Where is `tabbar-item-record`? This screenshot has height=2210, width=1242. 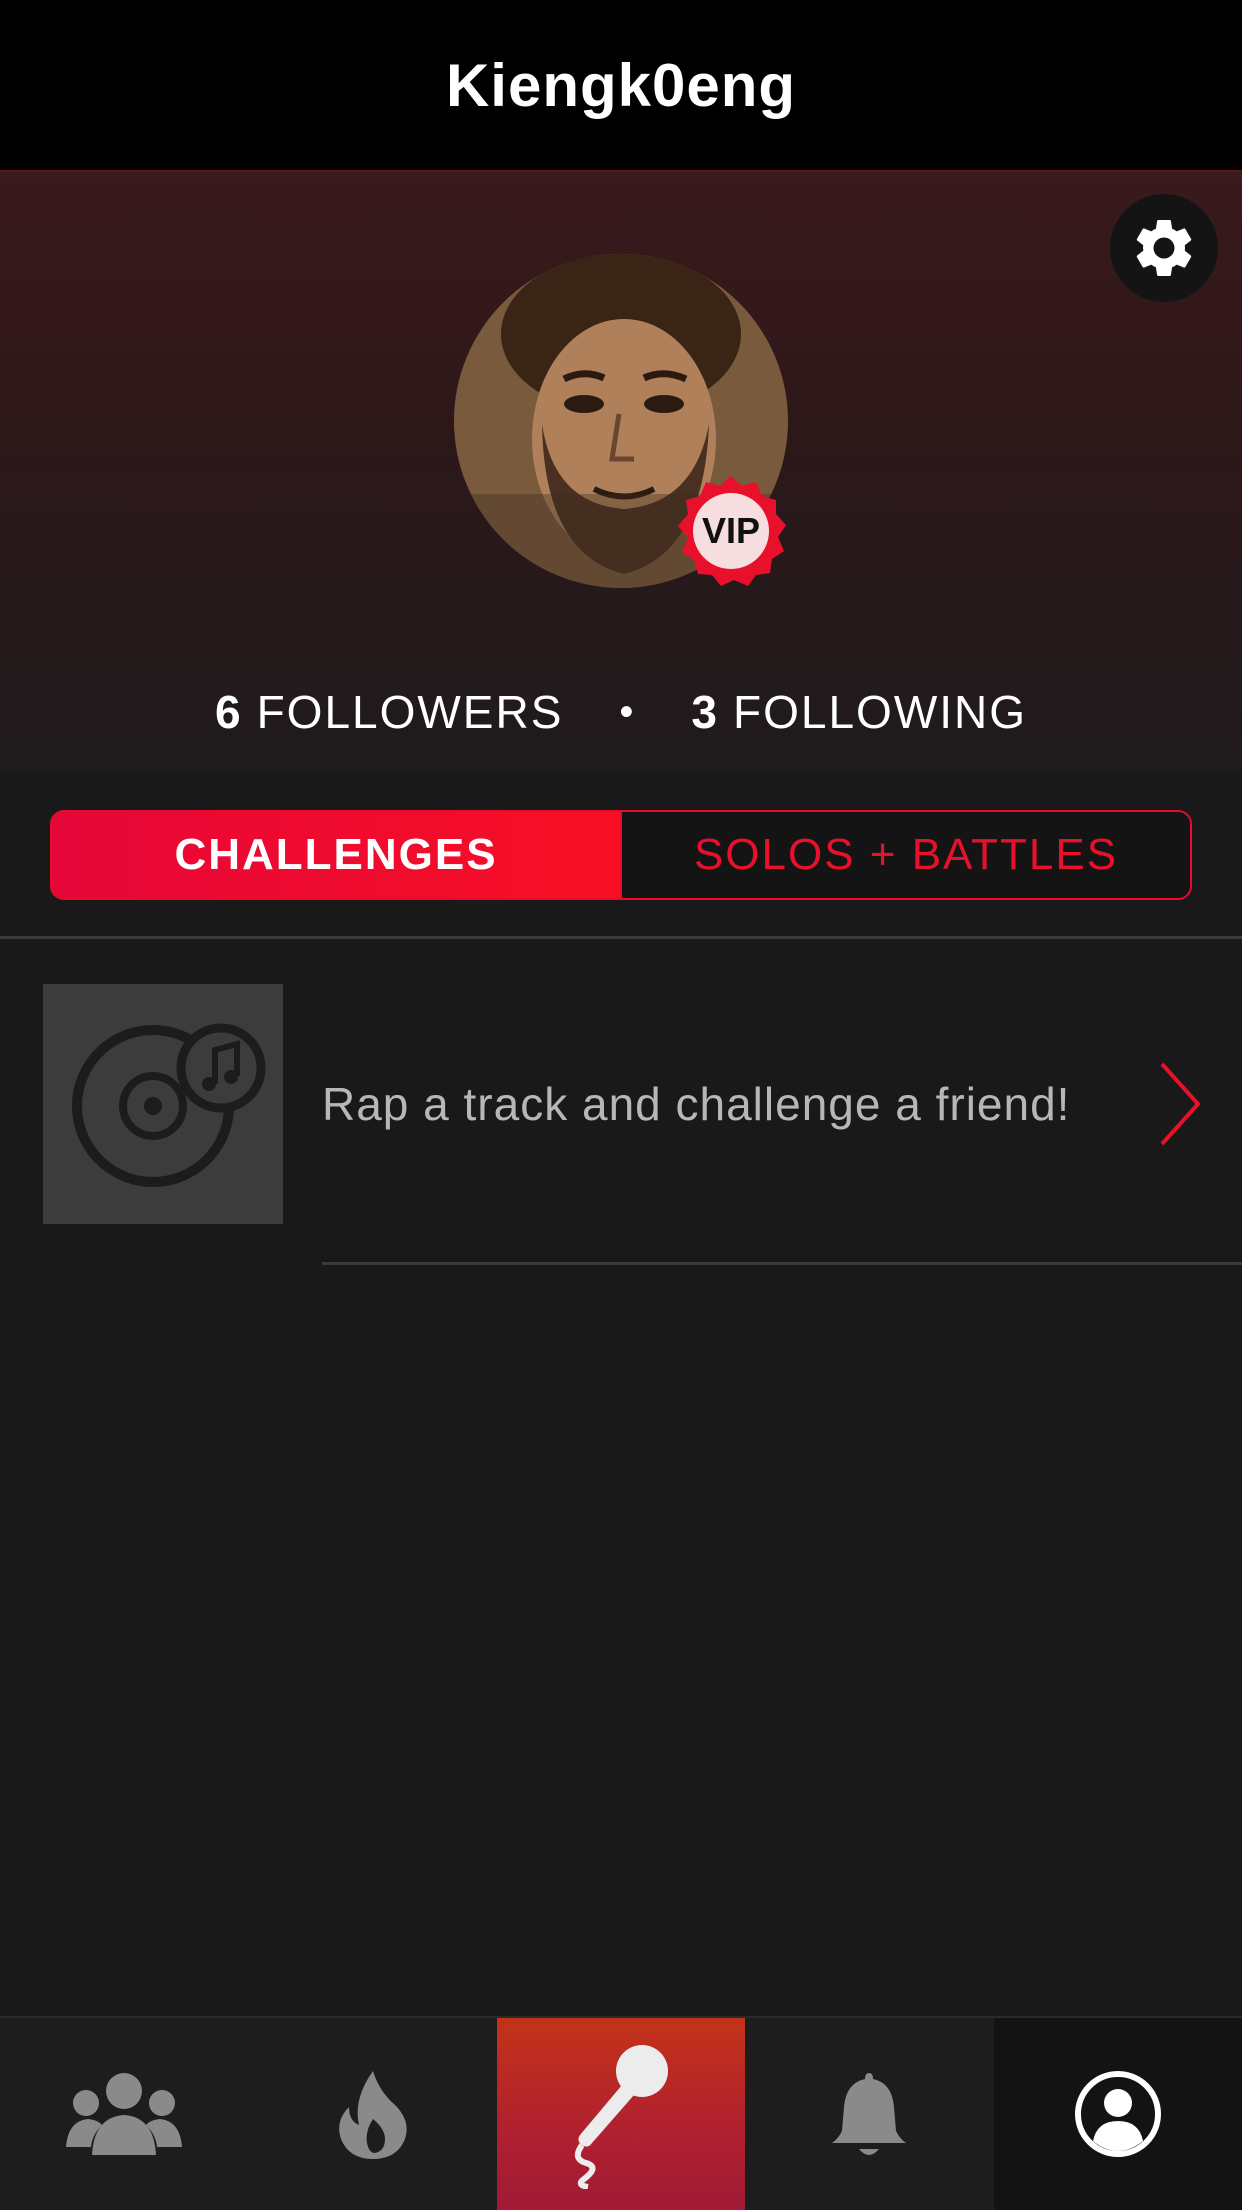 tabbar-item-record is located at coordinates (621, 2114).